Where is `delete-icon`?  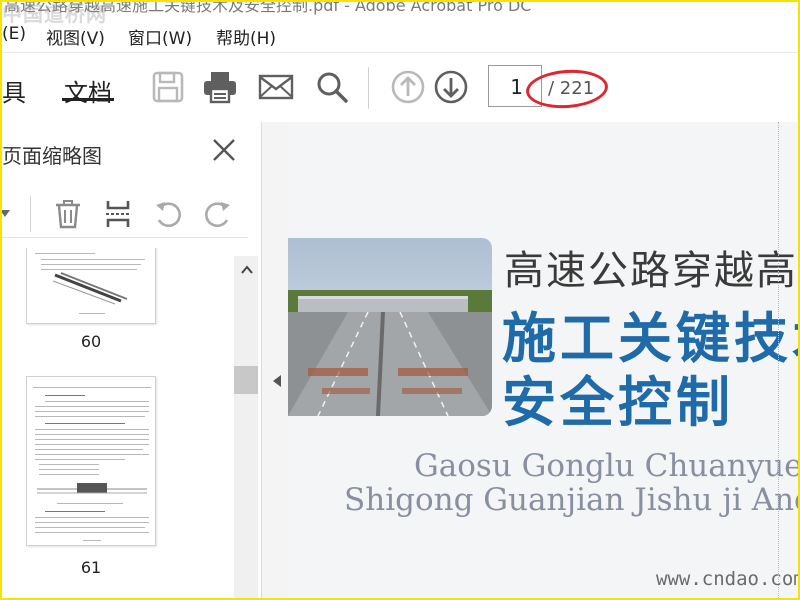
delete-icon is located at coordinates (68, 214).